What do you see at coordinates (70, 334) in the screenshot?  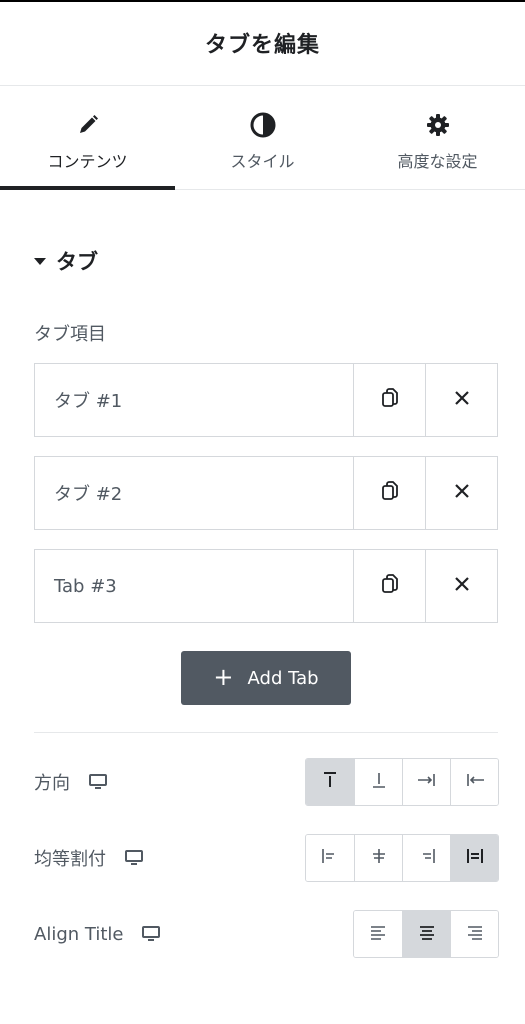 I see `tab-items-label: タブ項目` at bounding box center [70, 334].